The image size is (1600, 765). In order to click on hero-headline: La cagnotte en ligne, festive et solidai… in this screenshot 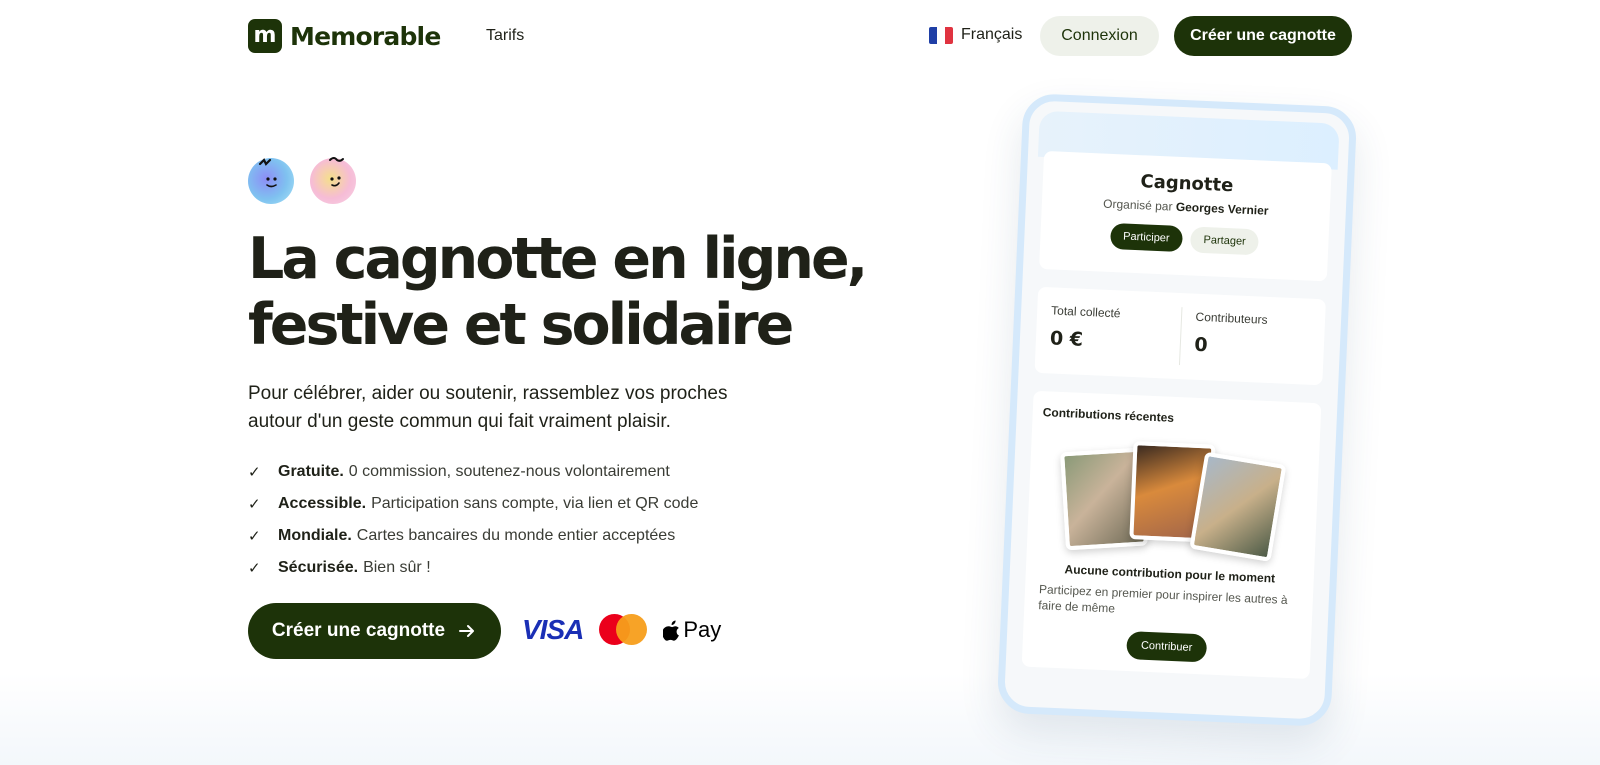, I will do `click(558, 292)`.